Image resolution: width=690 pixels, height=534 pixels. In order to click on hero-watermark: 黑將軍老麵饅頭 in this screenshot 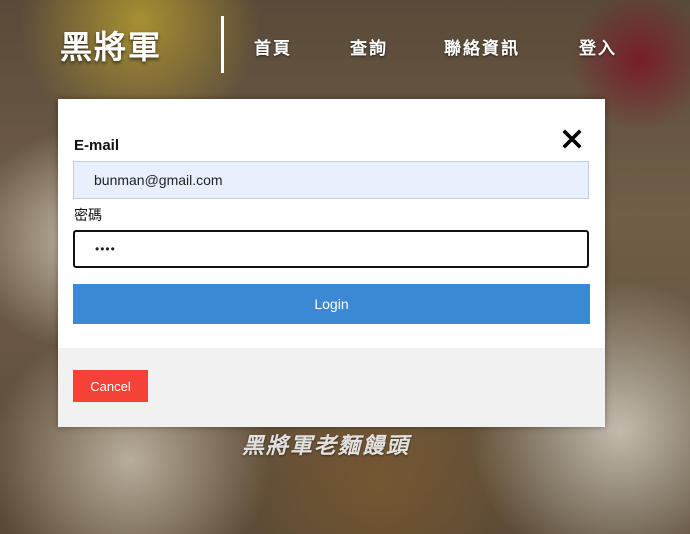, I will do `click(326, 446)`.